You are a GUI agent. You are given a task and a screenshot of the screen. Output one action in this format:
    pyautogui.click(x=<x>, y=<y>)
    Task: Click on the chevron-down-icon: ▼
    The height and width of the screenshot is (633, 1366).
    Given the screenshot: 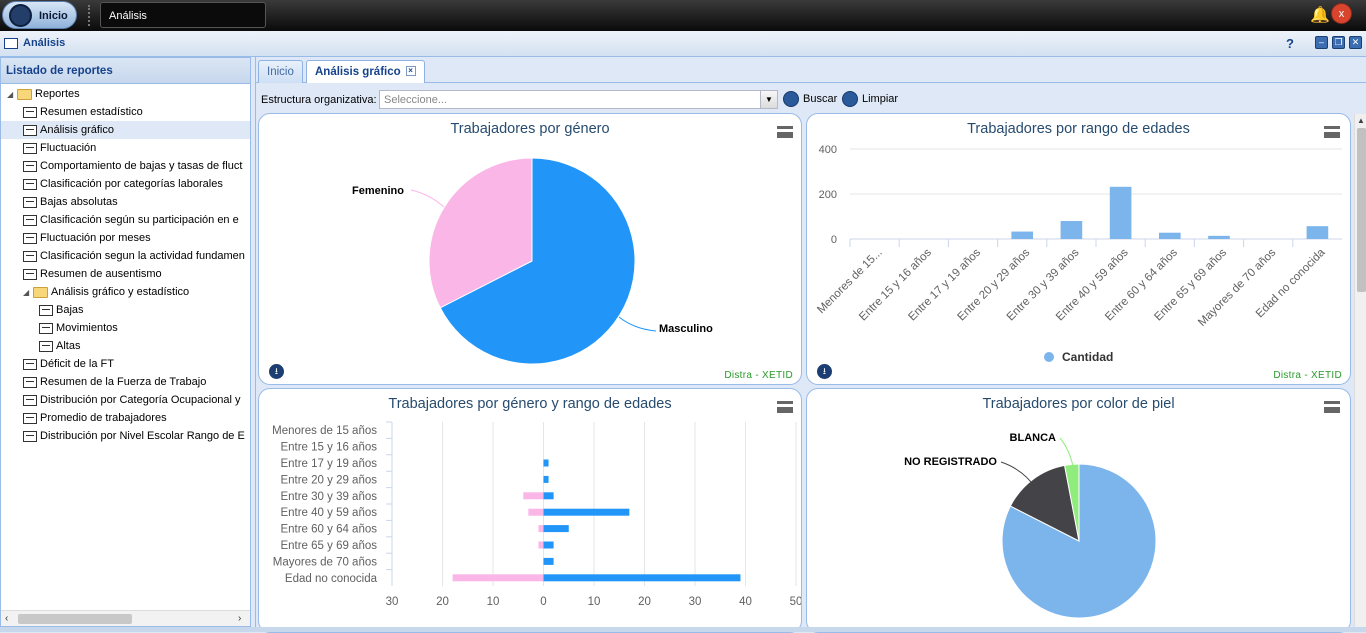 What is the action you would take?
    pyautogui.click(x=768, y=99)
    